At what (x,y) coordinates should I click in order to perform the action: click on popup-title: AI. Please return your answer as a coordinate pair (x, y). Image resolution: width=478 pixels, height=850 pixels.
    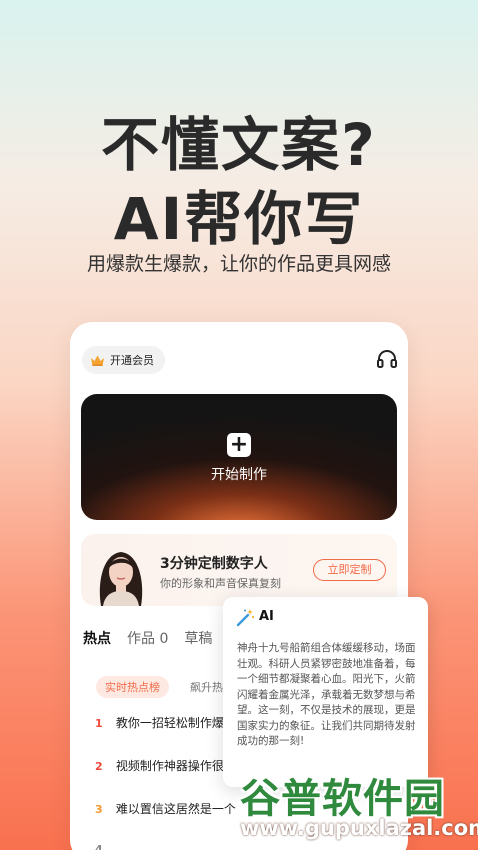
    Looking at the image, I should click on (266, 616).